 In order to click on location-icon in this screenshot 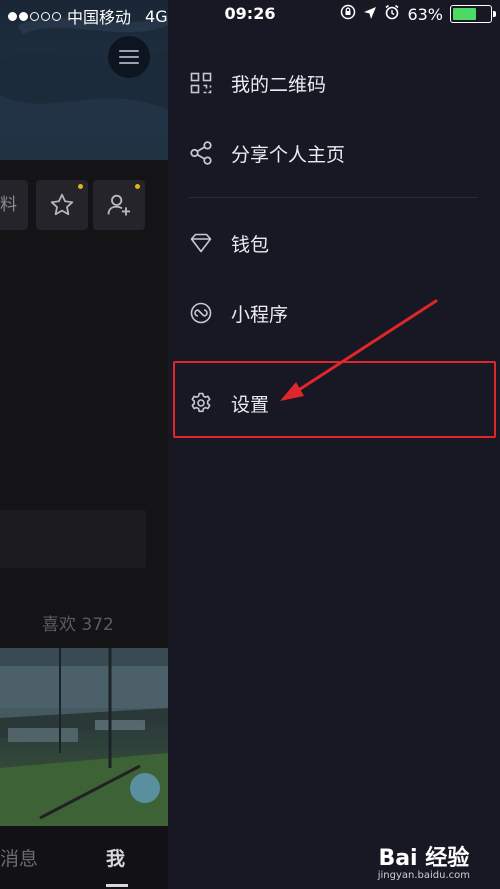, I will do `click(370, 14)`.